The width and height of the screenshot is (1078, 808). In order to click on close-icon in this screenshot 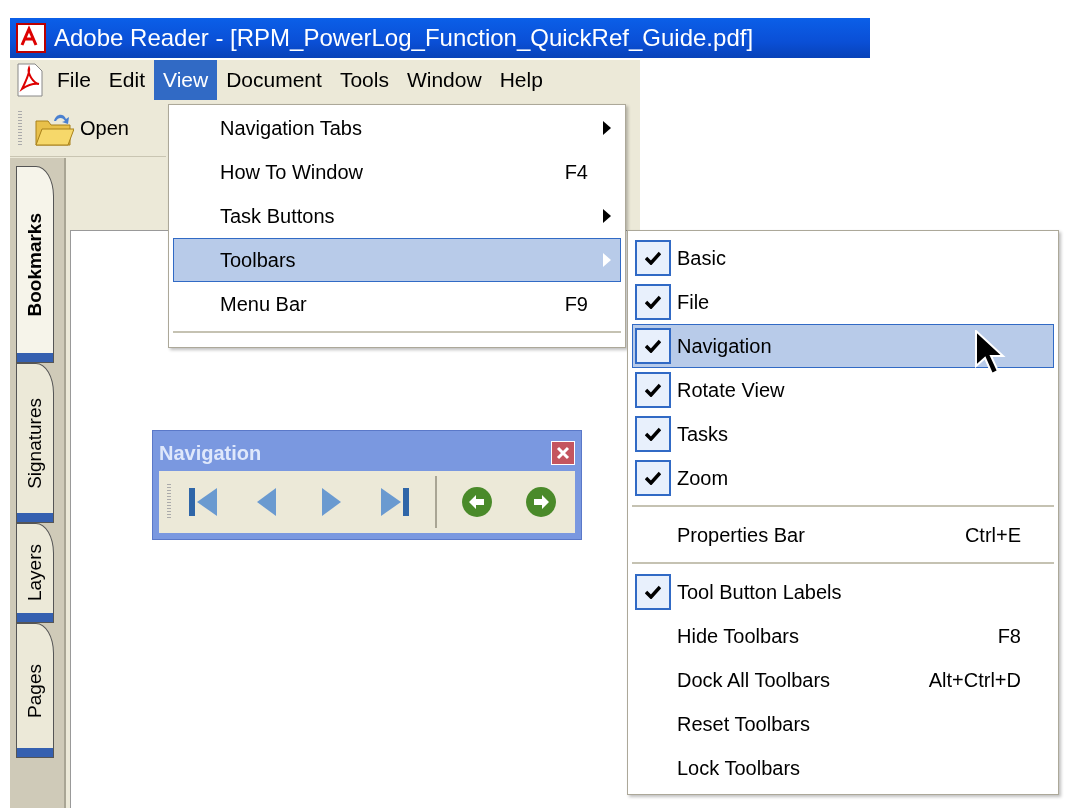, I will do `click(563, 453)`.